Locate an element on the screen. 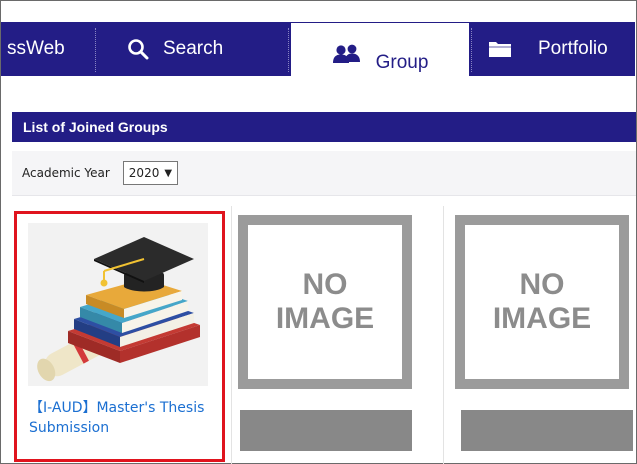 The image size is (637, 464). academic-year-select: 2020 ▼ is located at coordinates (150, 173).